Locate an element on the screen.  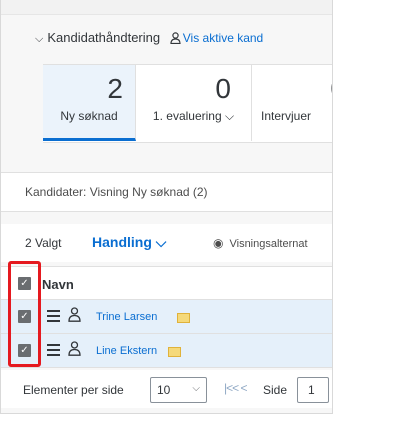
candidate-name-link: Line Ekstern is located at coordinates (126, 351).